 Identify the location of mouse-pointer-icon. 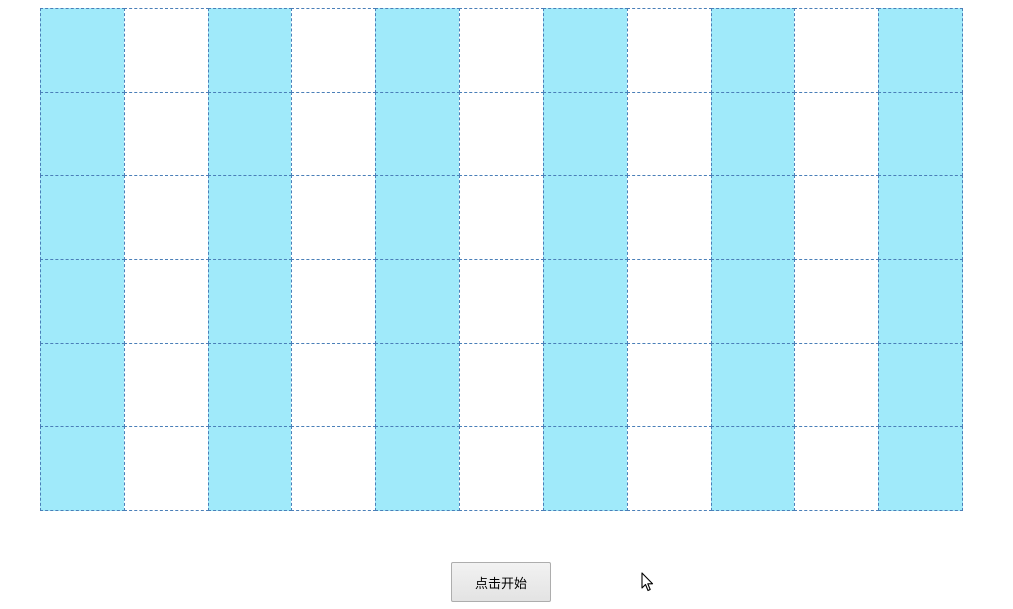
(647, 582).